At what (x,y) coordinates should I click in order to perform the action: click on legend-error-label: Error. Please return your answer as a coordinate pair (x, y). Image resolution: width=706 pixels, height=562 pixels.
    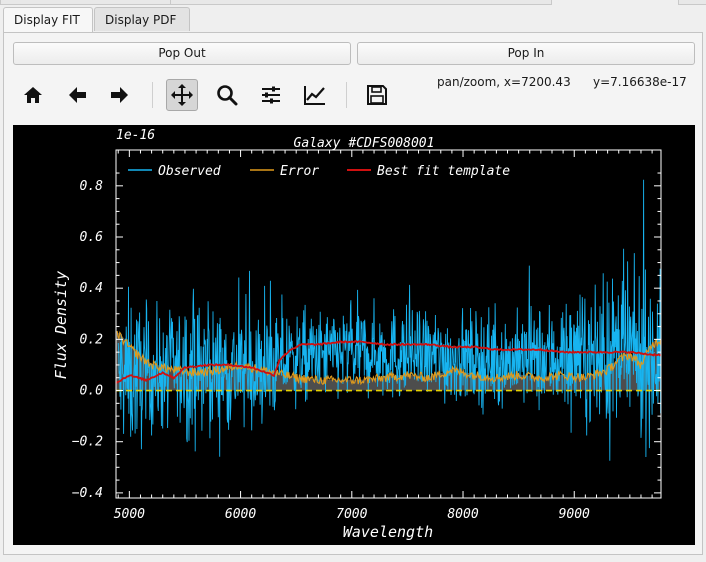
    Looking at the image, I should click on (299, 171).